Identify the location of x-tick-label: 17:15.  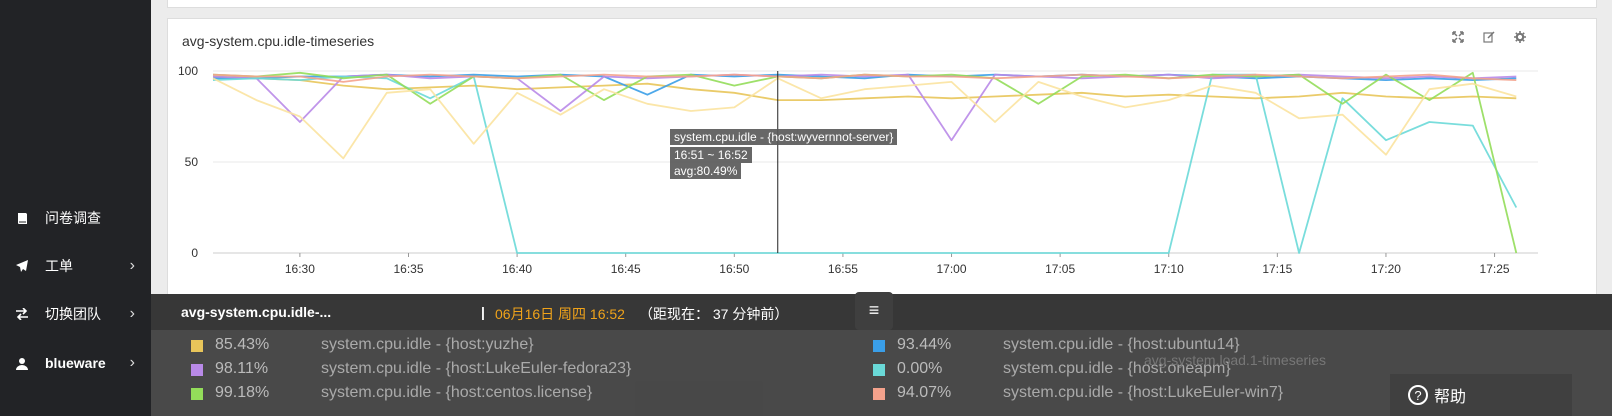
(1277, 269).